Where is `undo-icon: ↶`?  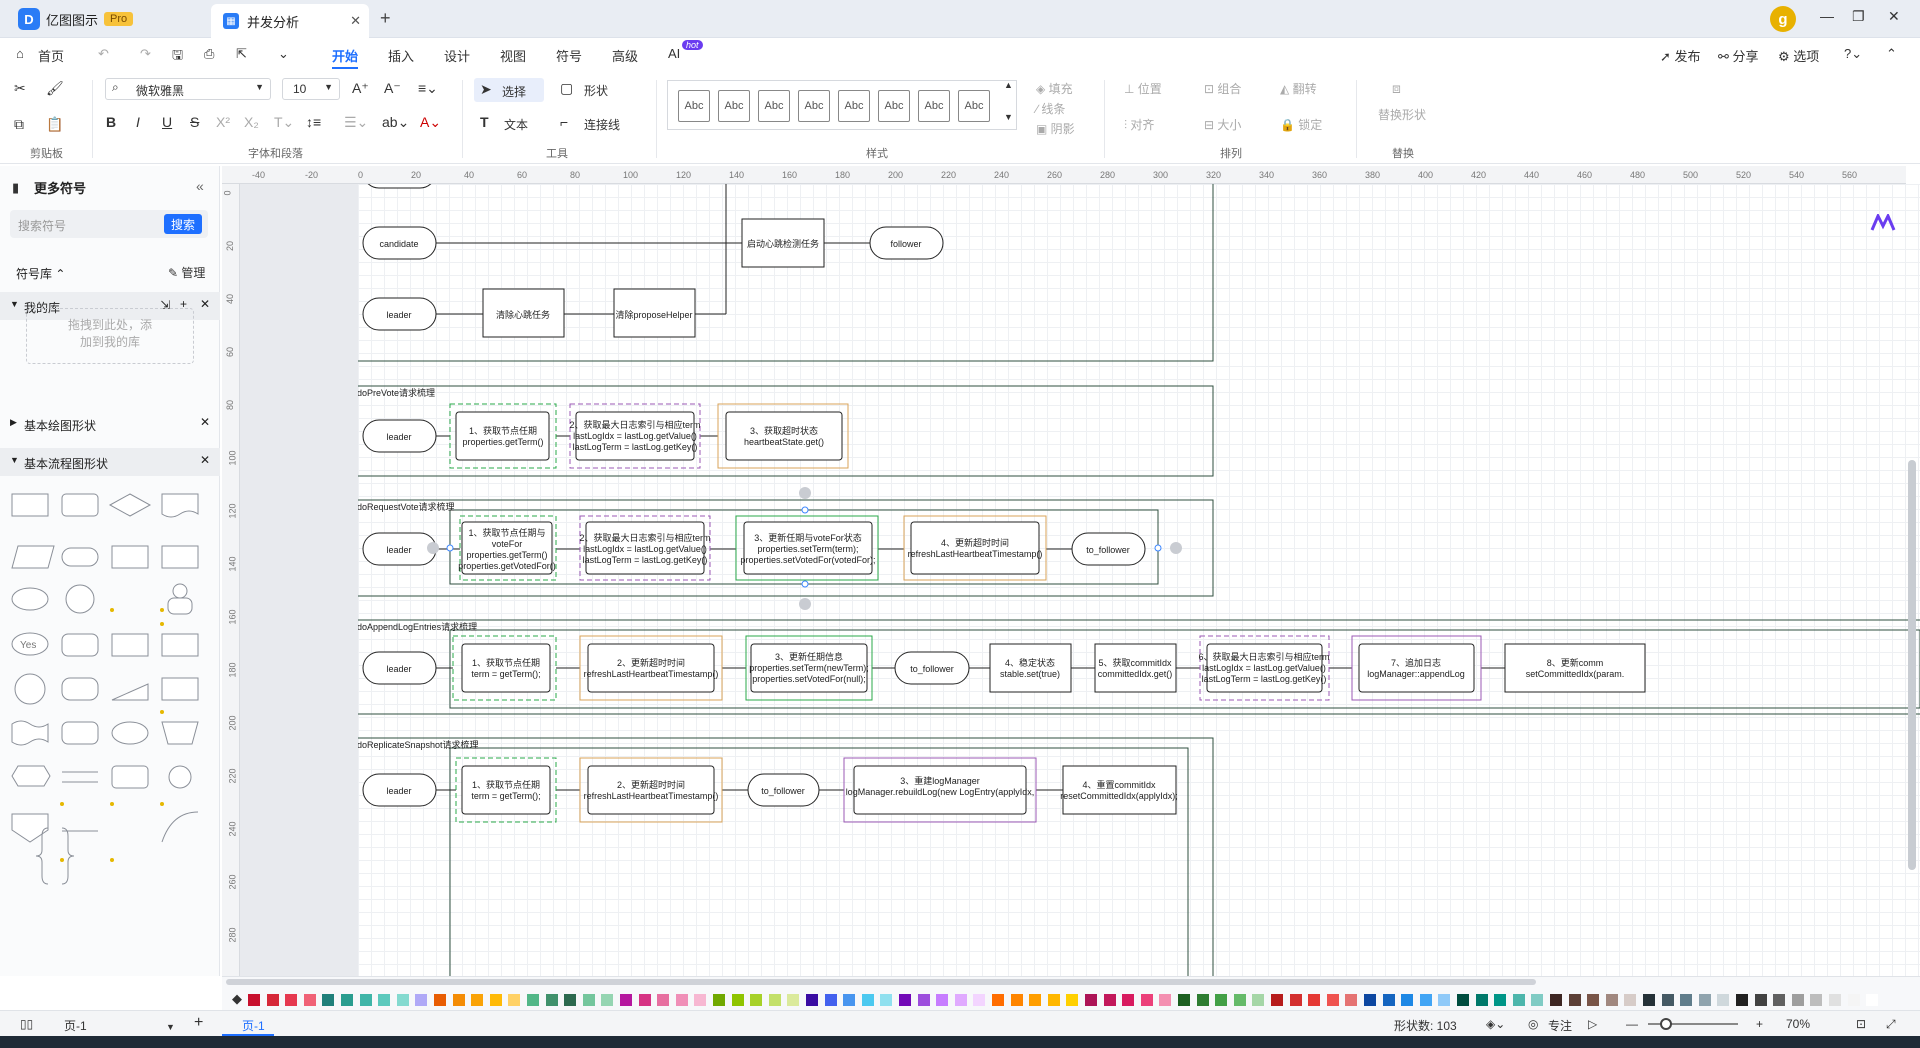
undo-icon: ↶ is located at coordinates (103, 54).